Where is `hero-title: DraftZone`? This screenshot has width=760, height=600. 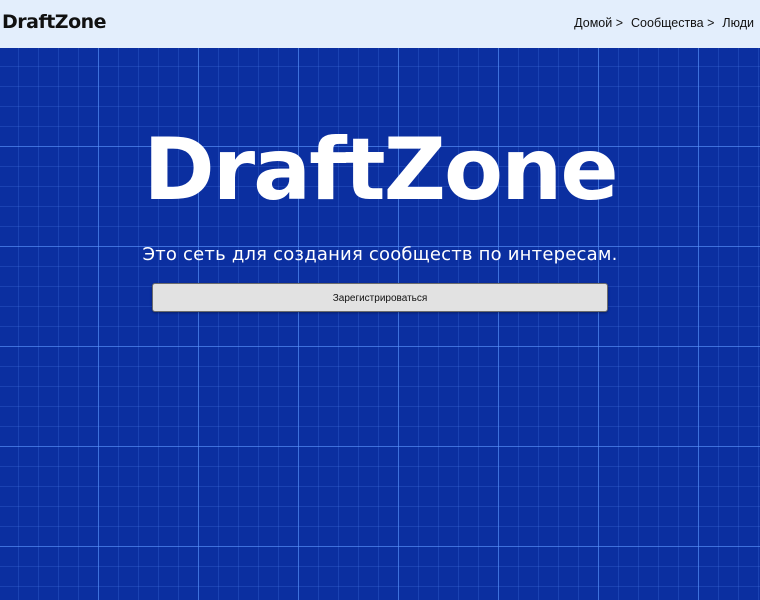 hero-title: DraftZone is located at coordinates (380, 170).